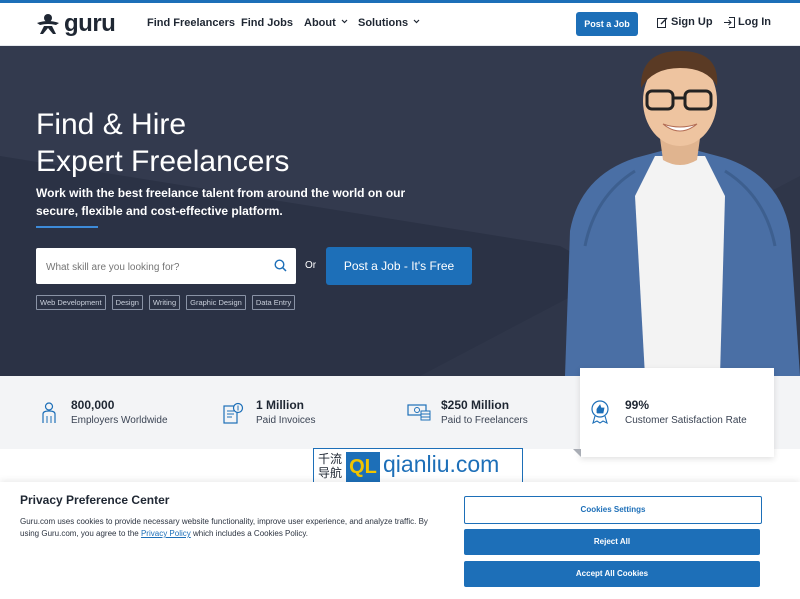 Image resolution: width=800 pixels, height=599 pixels. I want to click on stat-number: $250 Million, so click(475, 405).